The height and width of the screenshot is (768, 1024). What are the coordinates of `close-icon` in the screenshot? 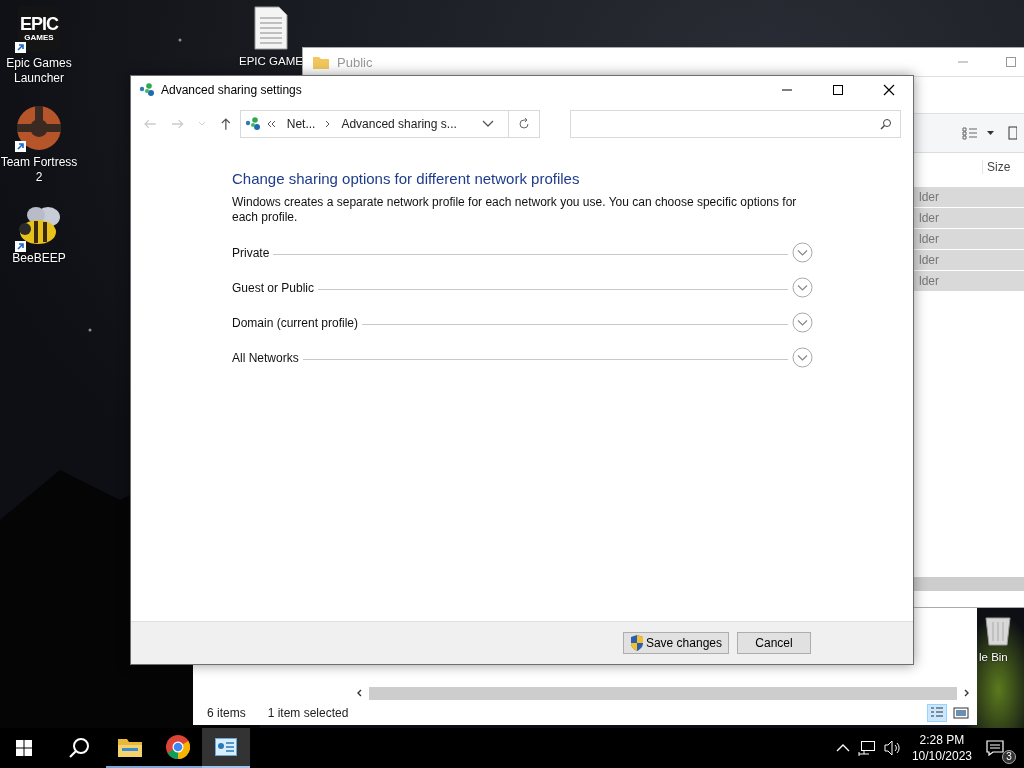 It's located at (889, 90).